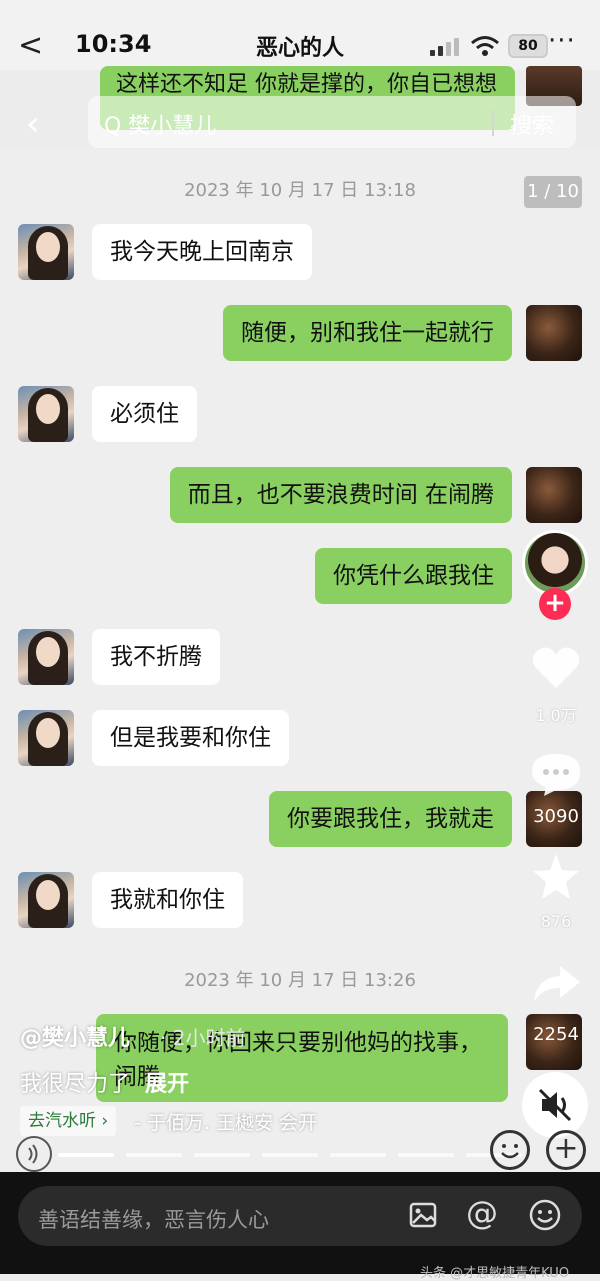 The image size is (600, 1281). What do you see at coordinates (485, 46) in the screenshot?
I see `wifi-icon` at bounding box center [485, 46].